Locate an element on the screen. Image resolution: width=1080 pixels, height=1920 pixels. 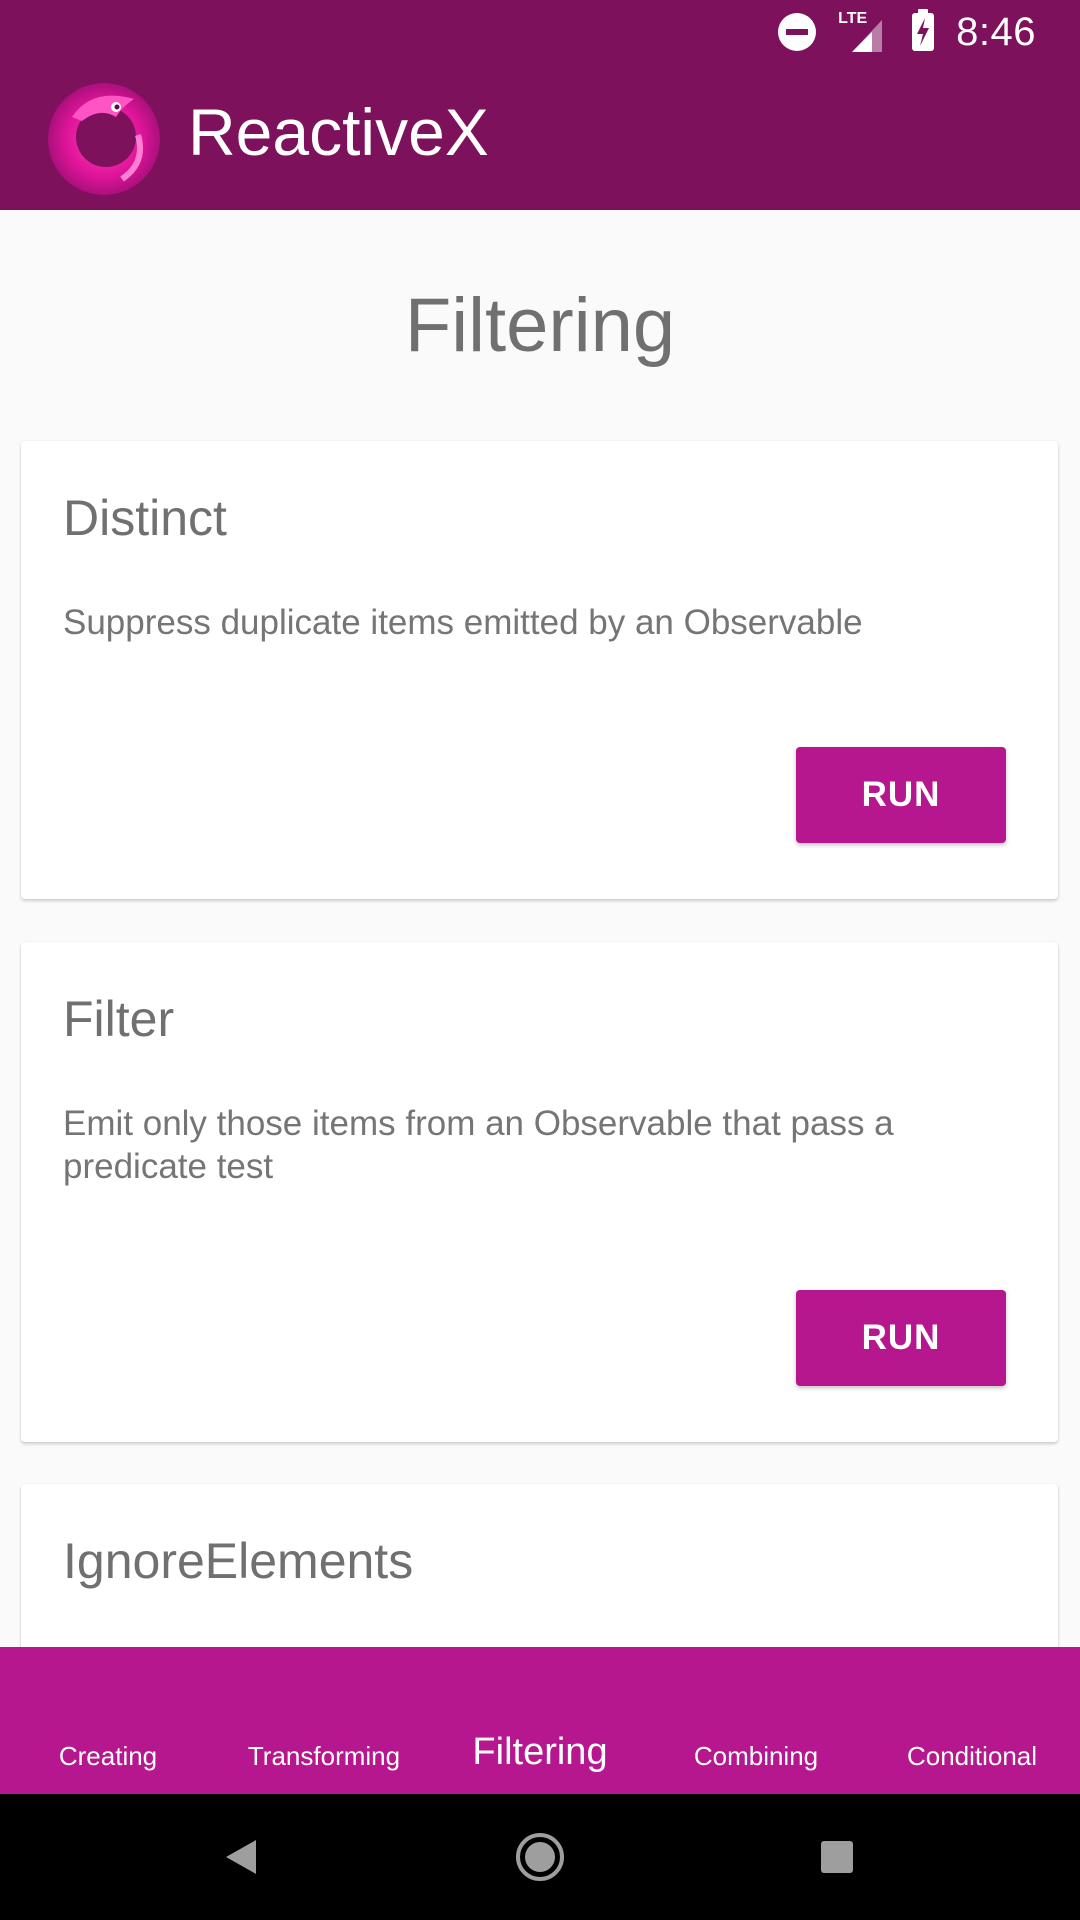
card-title: IgnoreElements is located at coordinates (238, 1561).